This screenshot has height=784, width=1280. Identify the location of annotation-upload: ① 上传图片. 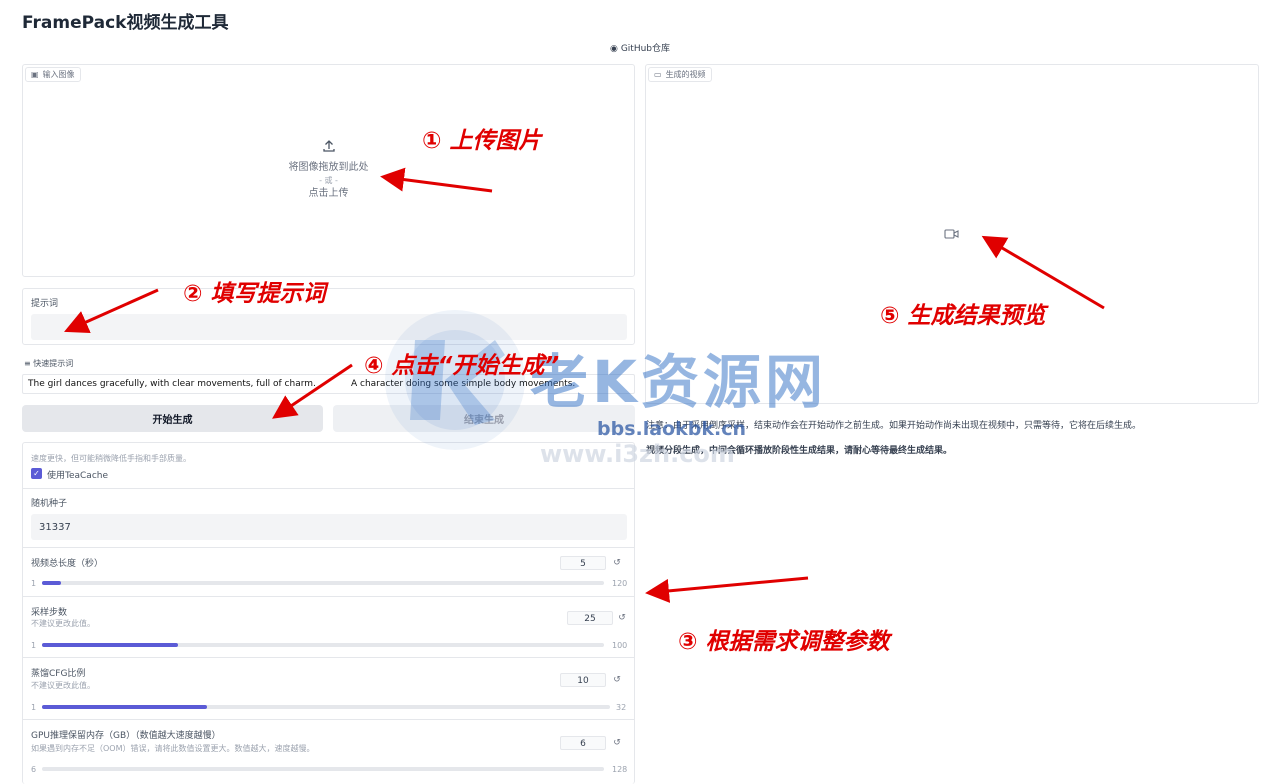
(482, 141).